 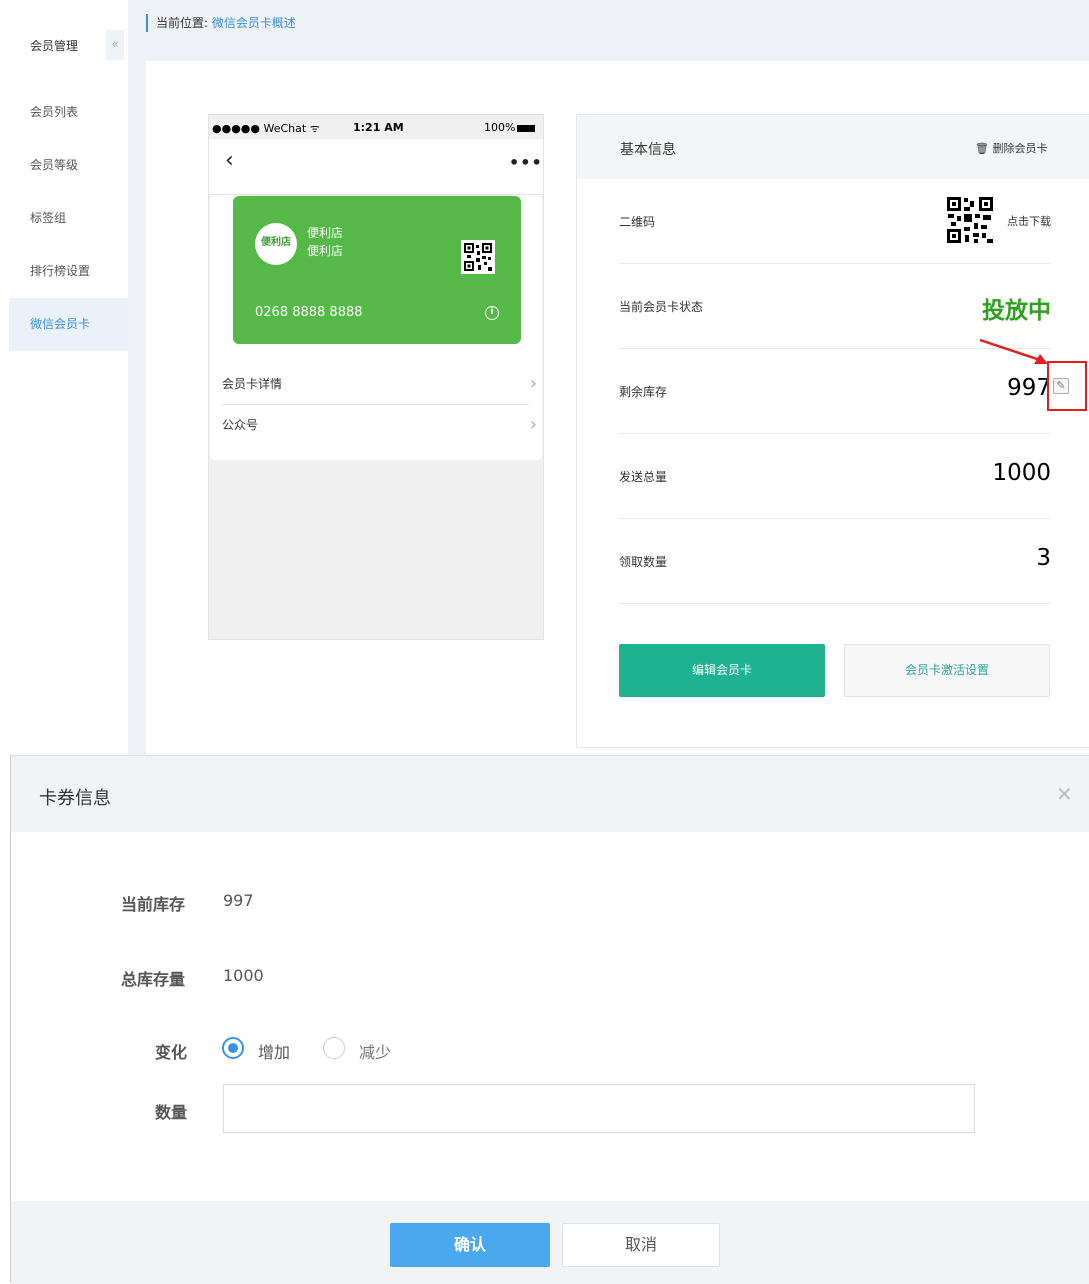 I want to click on received-label: 领取数量, so click(x=643, y=562).